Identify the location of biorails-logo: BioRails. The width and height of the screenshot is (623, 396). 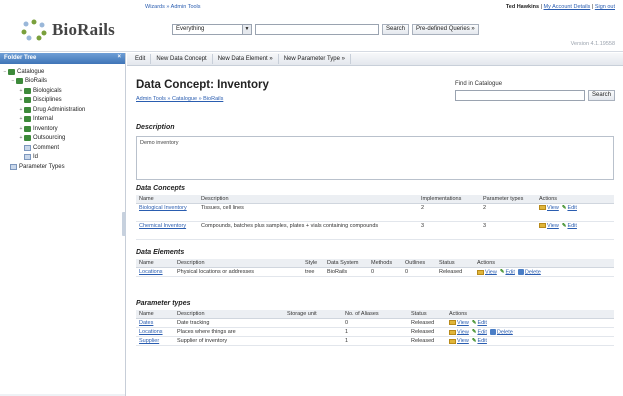
(67, 30).